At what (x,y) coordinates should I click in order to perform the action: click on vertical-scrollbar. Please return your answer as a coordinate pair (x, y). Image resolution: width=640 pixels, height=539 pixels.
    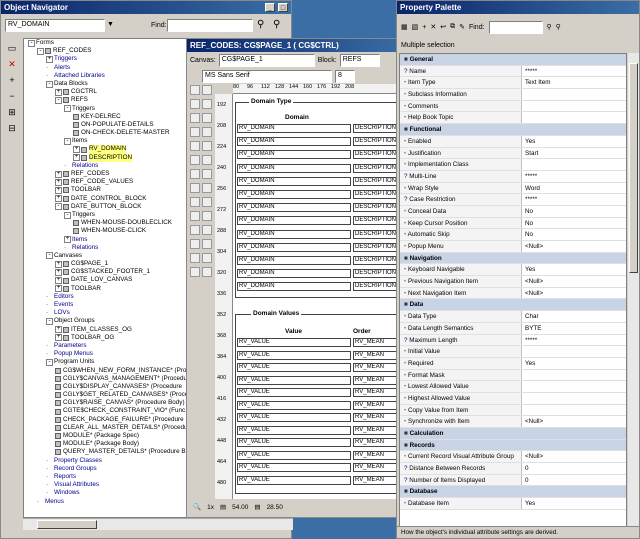
    Looking at the image, I should click on (633, 290).